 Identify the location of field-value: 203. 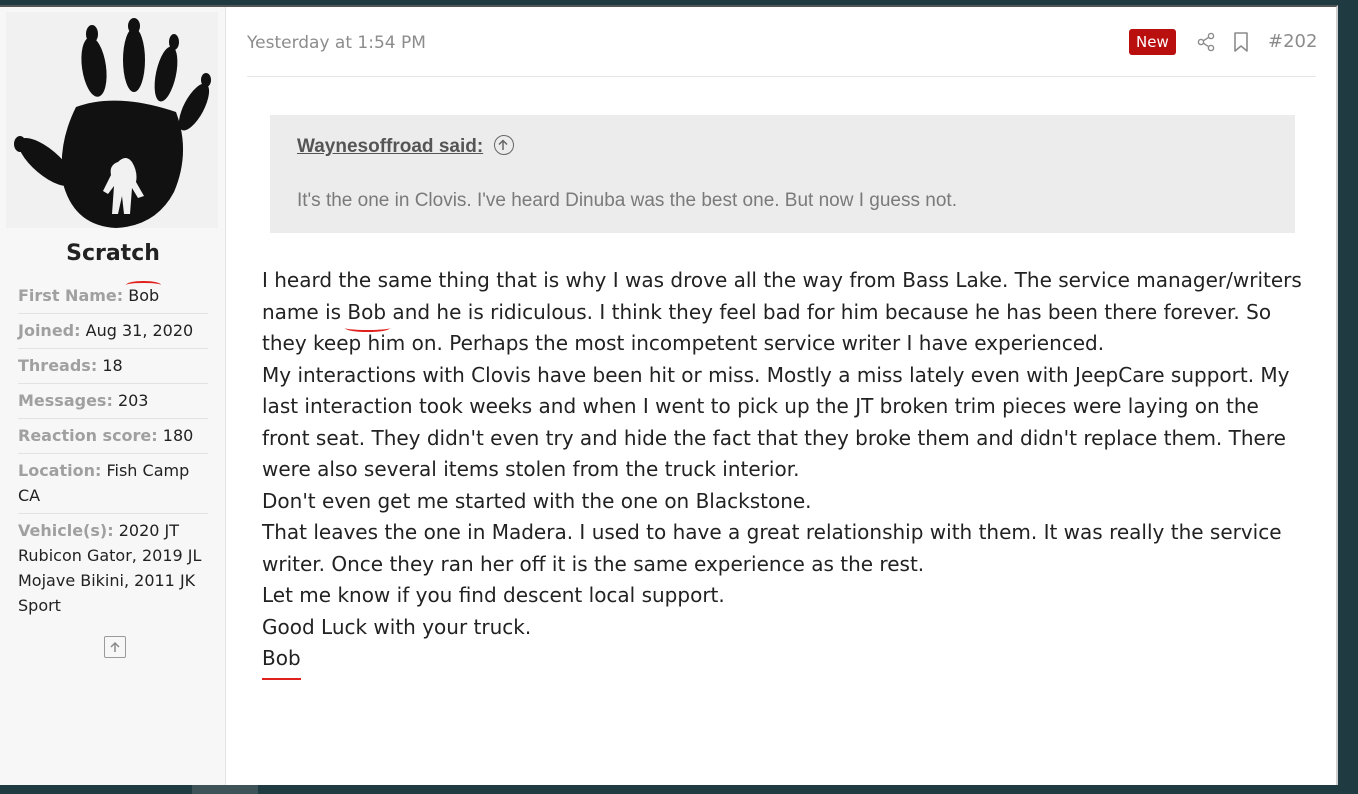
(133, 400).